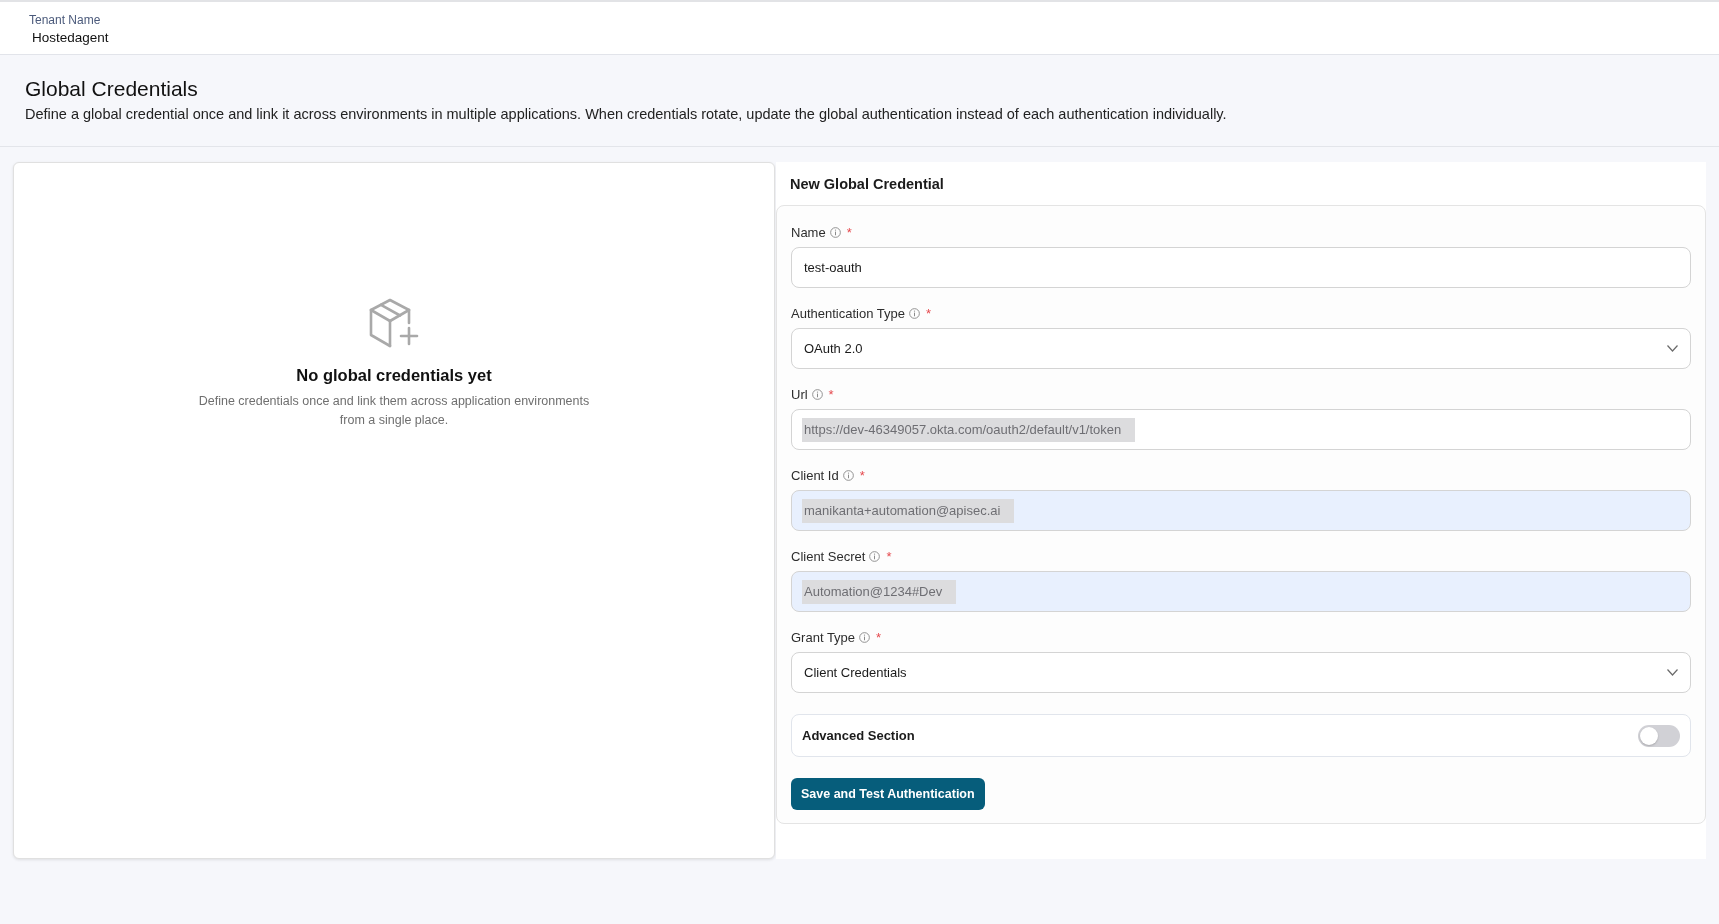 This screenshot has height=924, width=1719. Describe the element at coordinates (1241, 429) in the screenshot. I see `input-field: https://dev-46349057.okta.com/oauth2/default/v1/token` at that location.